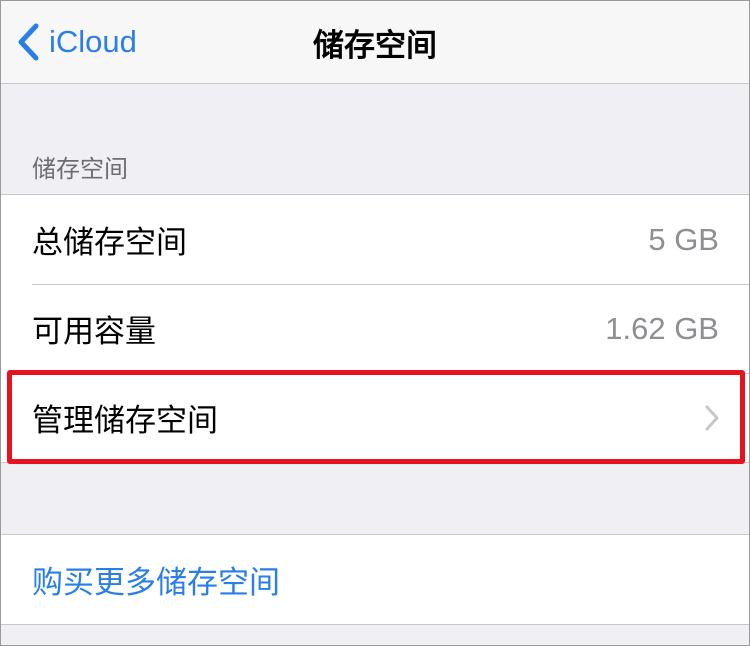 The width and height of the screenshot is (750, 646). I want to click on available-storage-label: 可用容量, so click(94, 332).